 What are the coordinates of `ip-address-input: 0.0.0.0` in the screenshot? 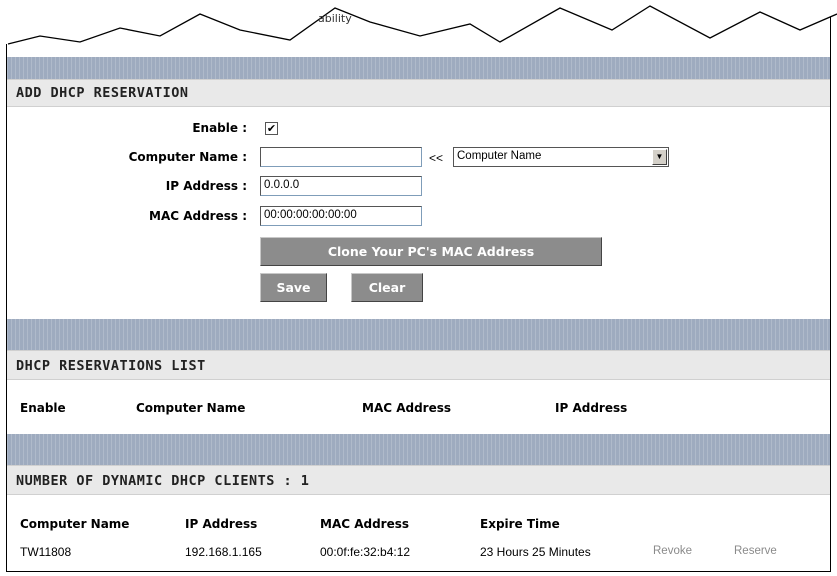 It's located at (341, 186).